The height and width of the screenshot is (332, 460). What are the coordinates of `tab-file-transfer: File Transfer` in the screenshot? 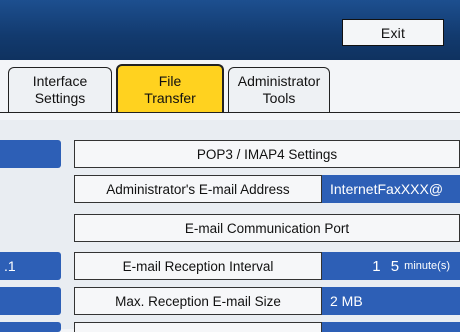 It's located at (170, 88).